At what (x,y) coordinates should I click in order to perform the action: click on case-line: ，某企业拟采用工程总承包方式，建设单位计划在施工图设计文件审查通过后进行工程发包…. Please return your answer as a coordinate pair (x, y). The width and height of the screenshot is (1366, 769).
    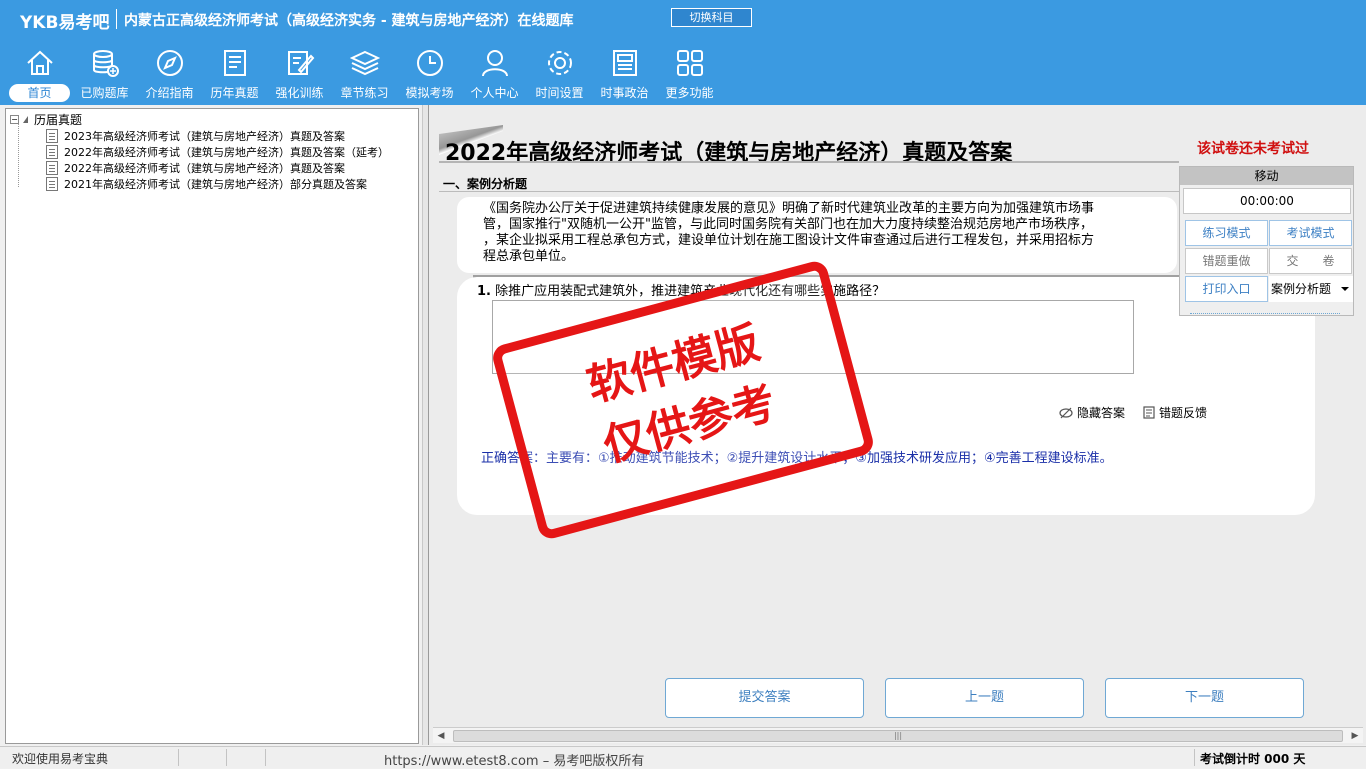
    Looking at the image, I should click on (789, 240).